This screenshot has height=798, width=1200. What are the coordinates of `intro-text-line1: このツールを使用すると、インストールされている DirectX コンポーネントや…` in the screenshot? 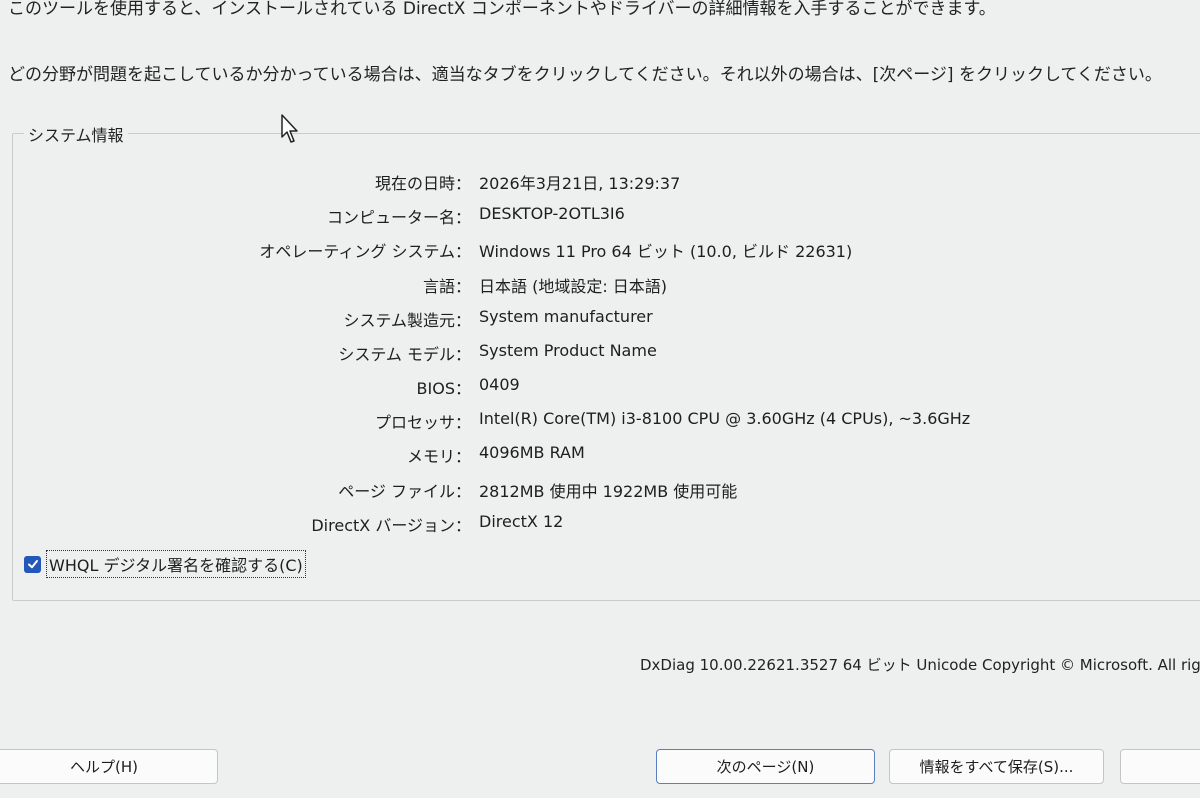 It's located at (502, 9).